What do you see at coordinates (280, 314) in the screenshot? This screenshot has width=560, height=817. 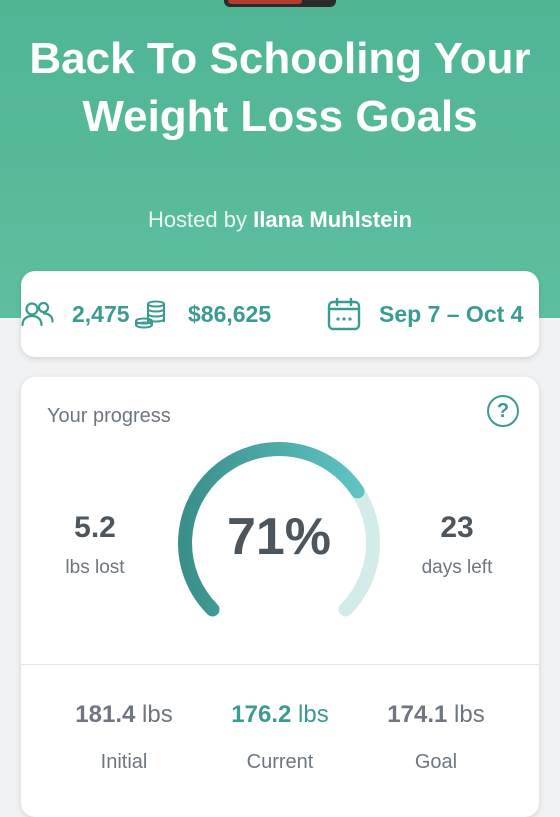 I see `challenge-stats-card: 2,475 $86,625 Sep 7 – Oct 4` at bounding box center [280, 314].